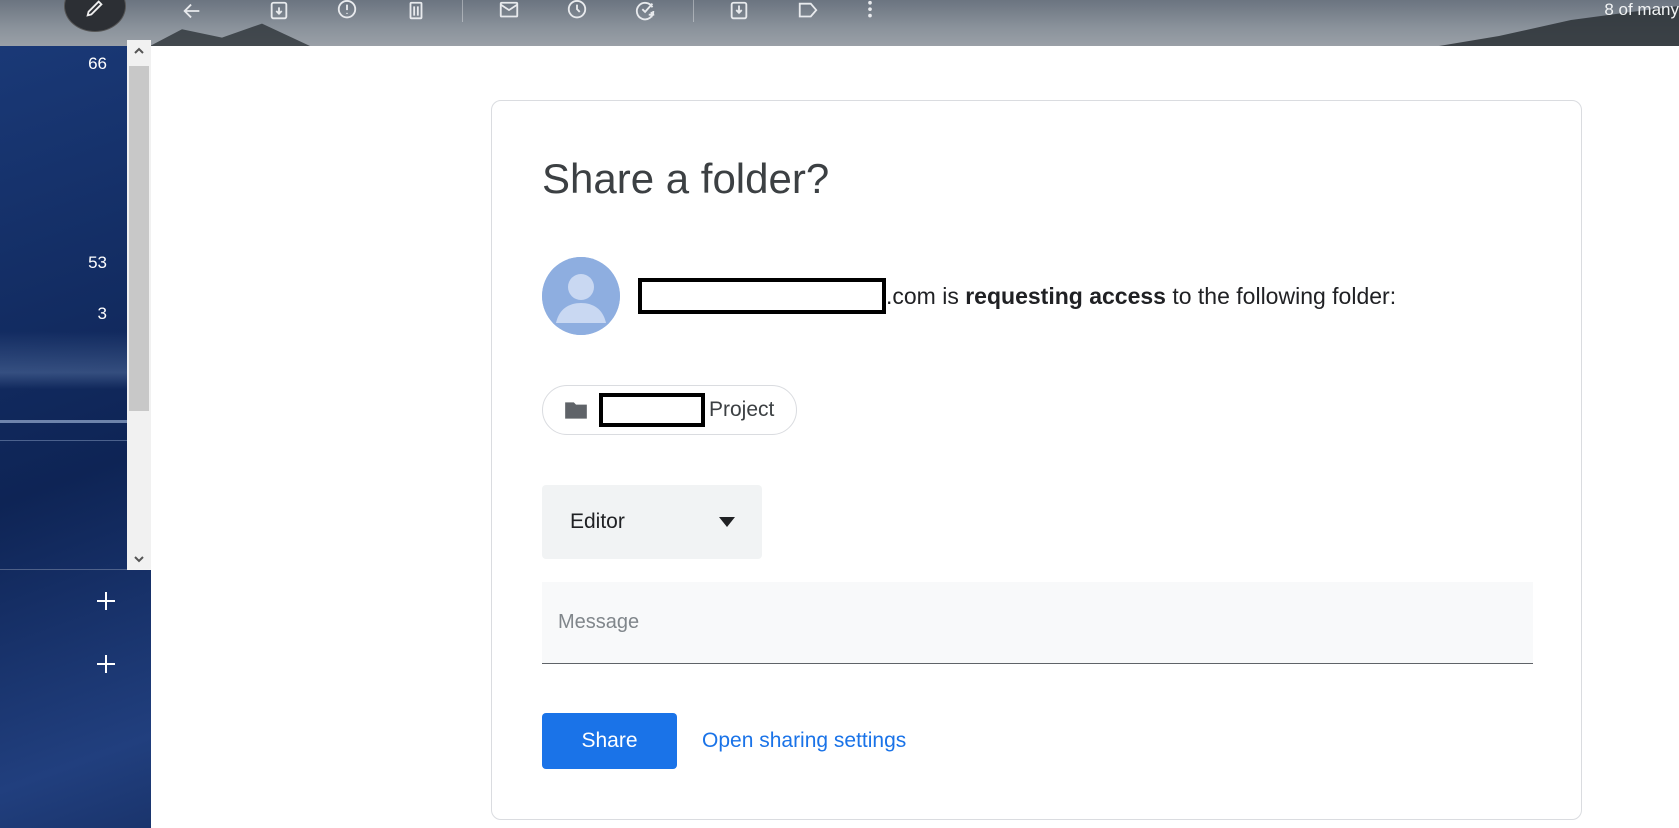 The width and height of the screenshot is (1679, 828). What do you see at coordinates (139, 559) in the screenshot?
I see `scroll-down-icon` at bounding box center [139, 559].